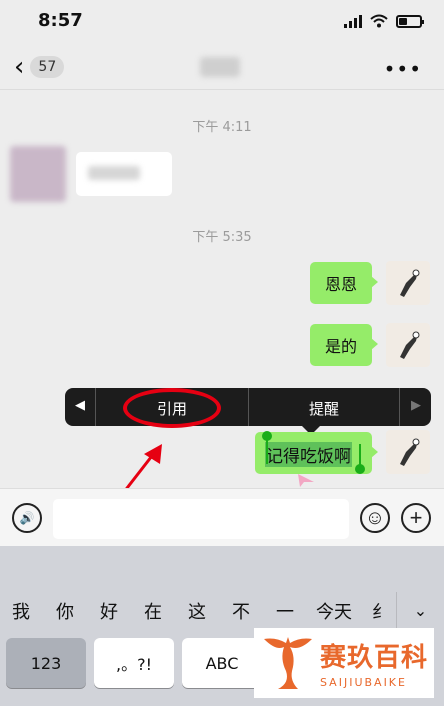  Describe the element at coordinates (47, 67) in the screenshot. I see `unread-count-badge: 57` at that location.